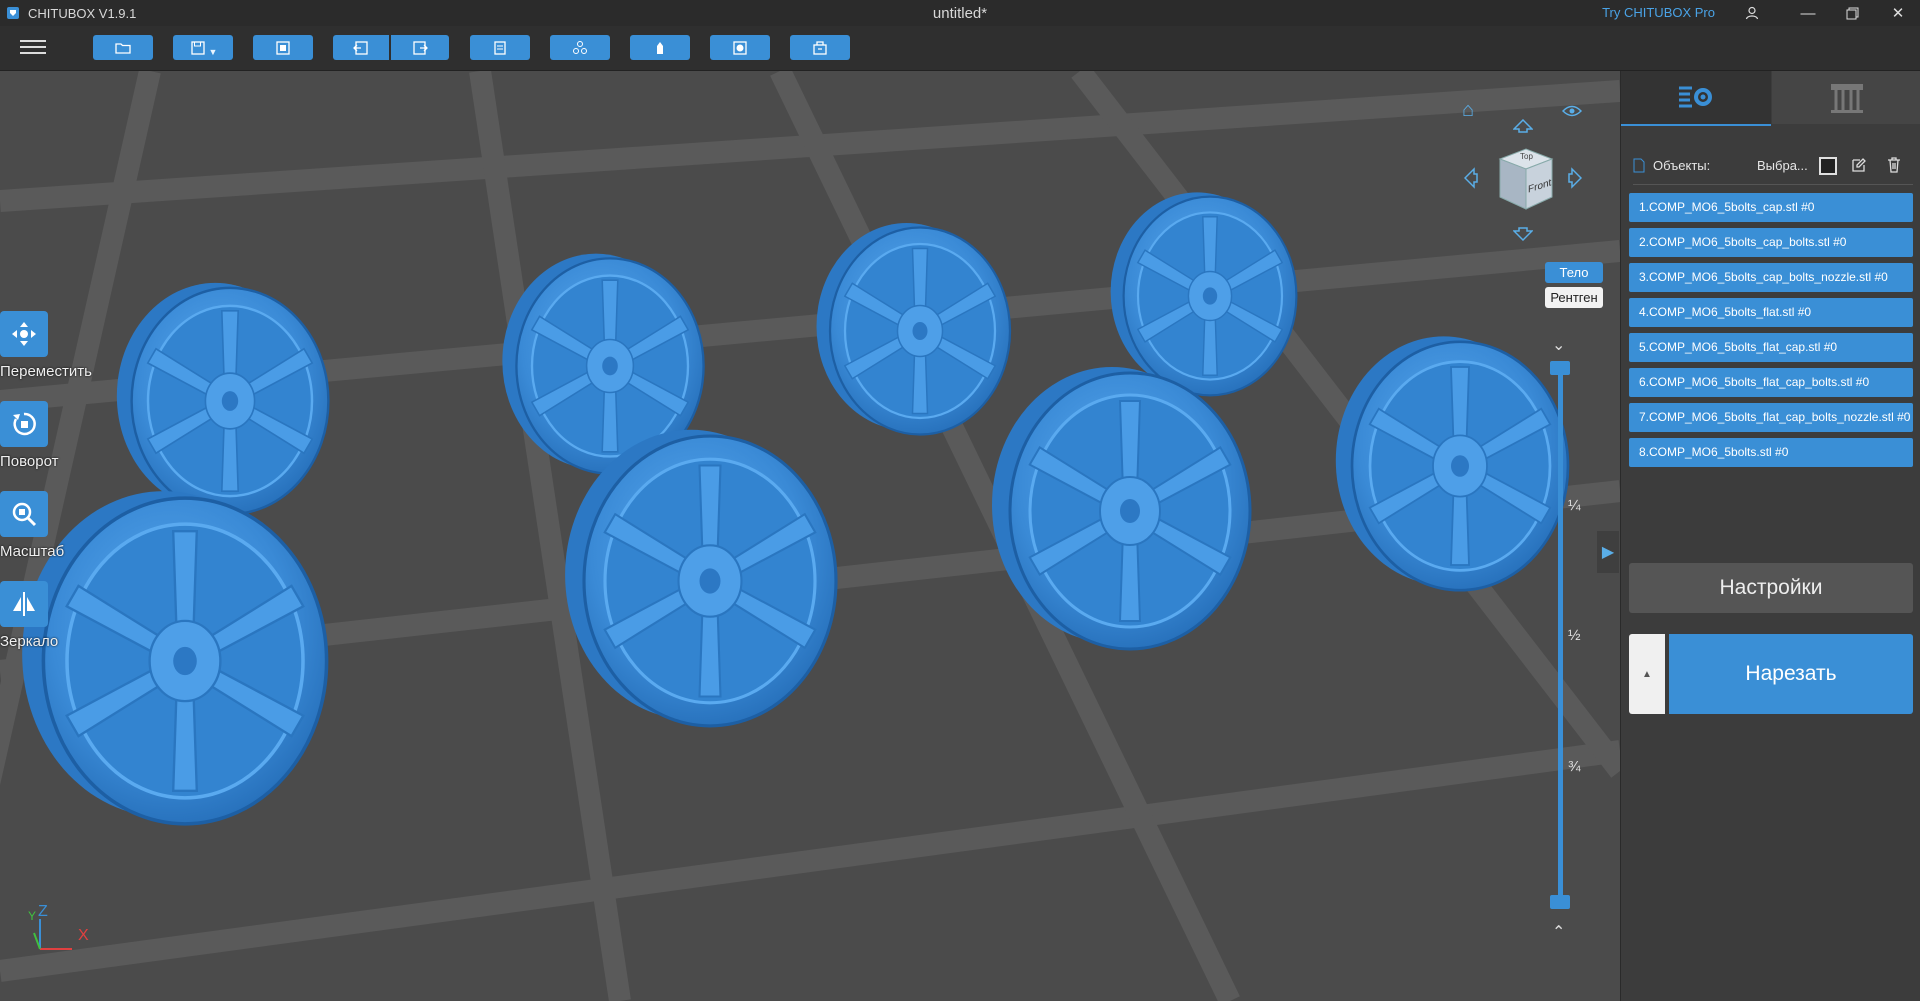 This screenshot has width=1920, height=1001. I want to click on close-icon: ✕, so click(1898, 13).